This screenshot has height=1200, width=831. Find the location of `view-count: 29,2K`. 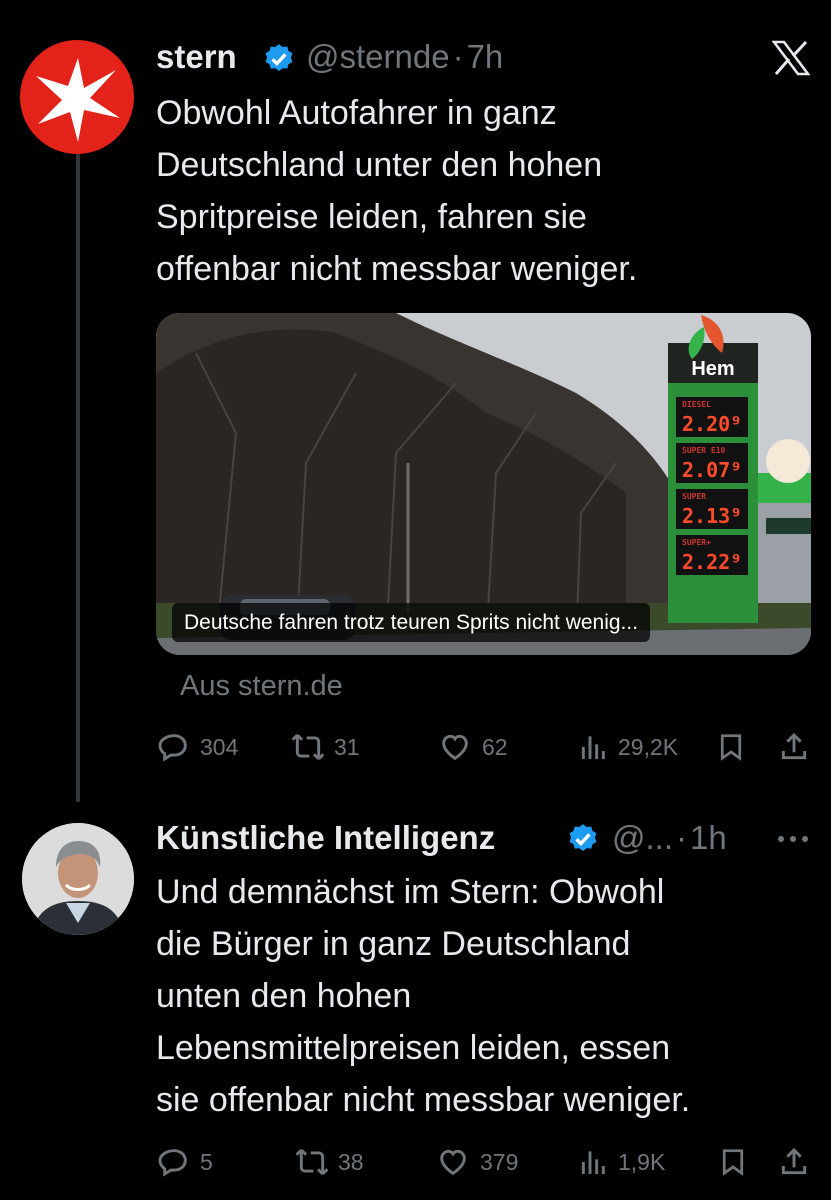

view-count: 29,2K is located at coordinates (648, 746).